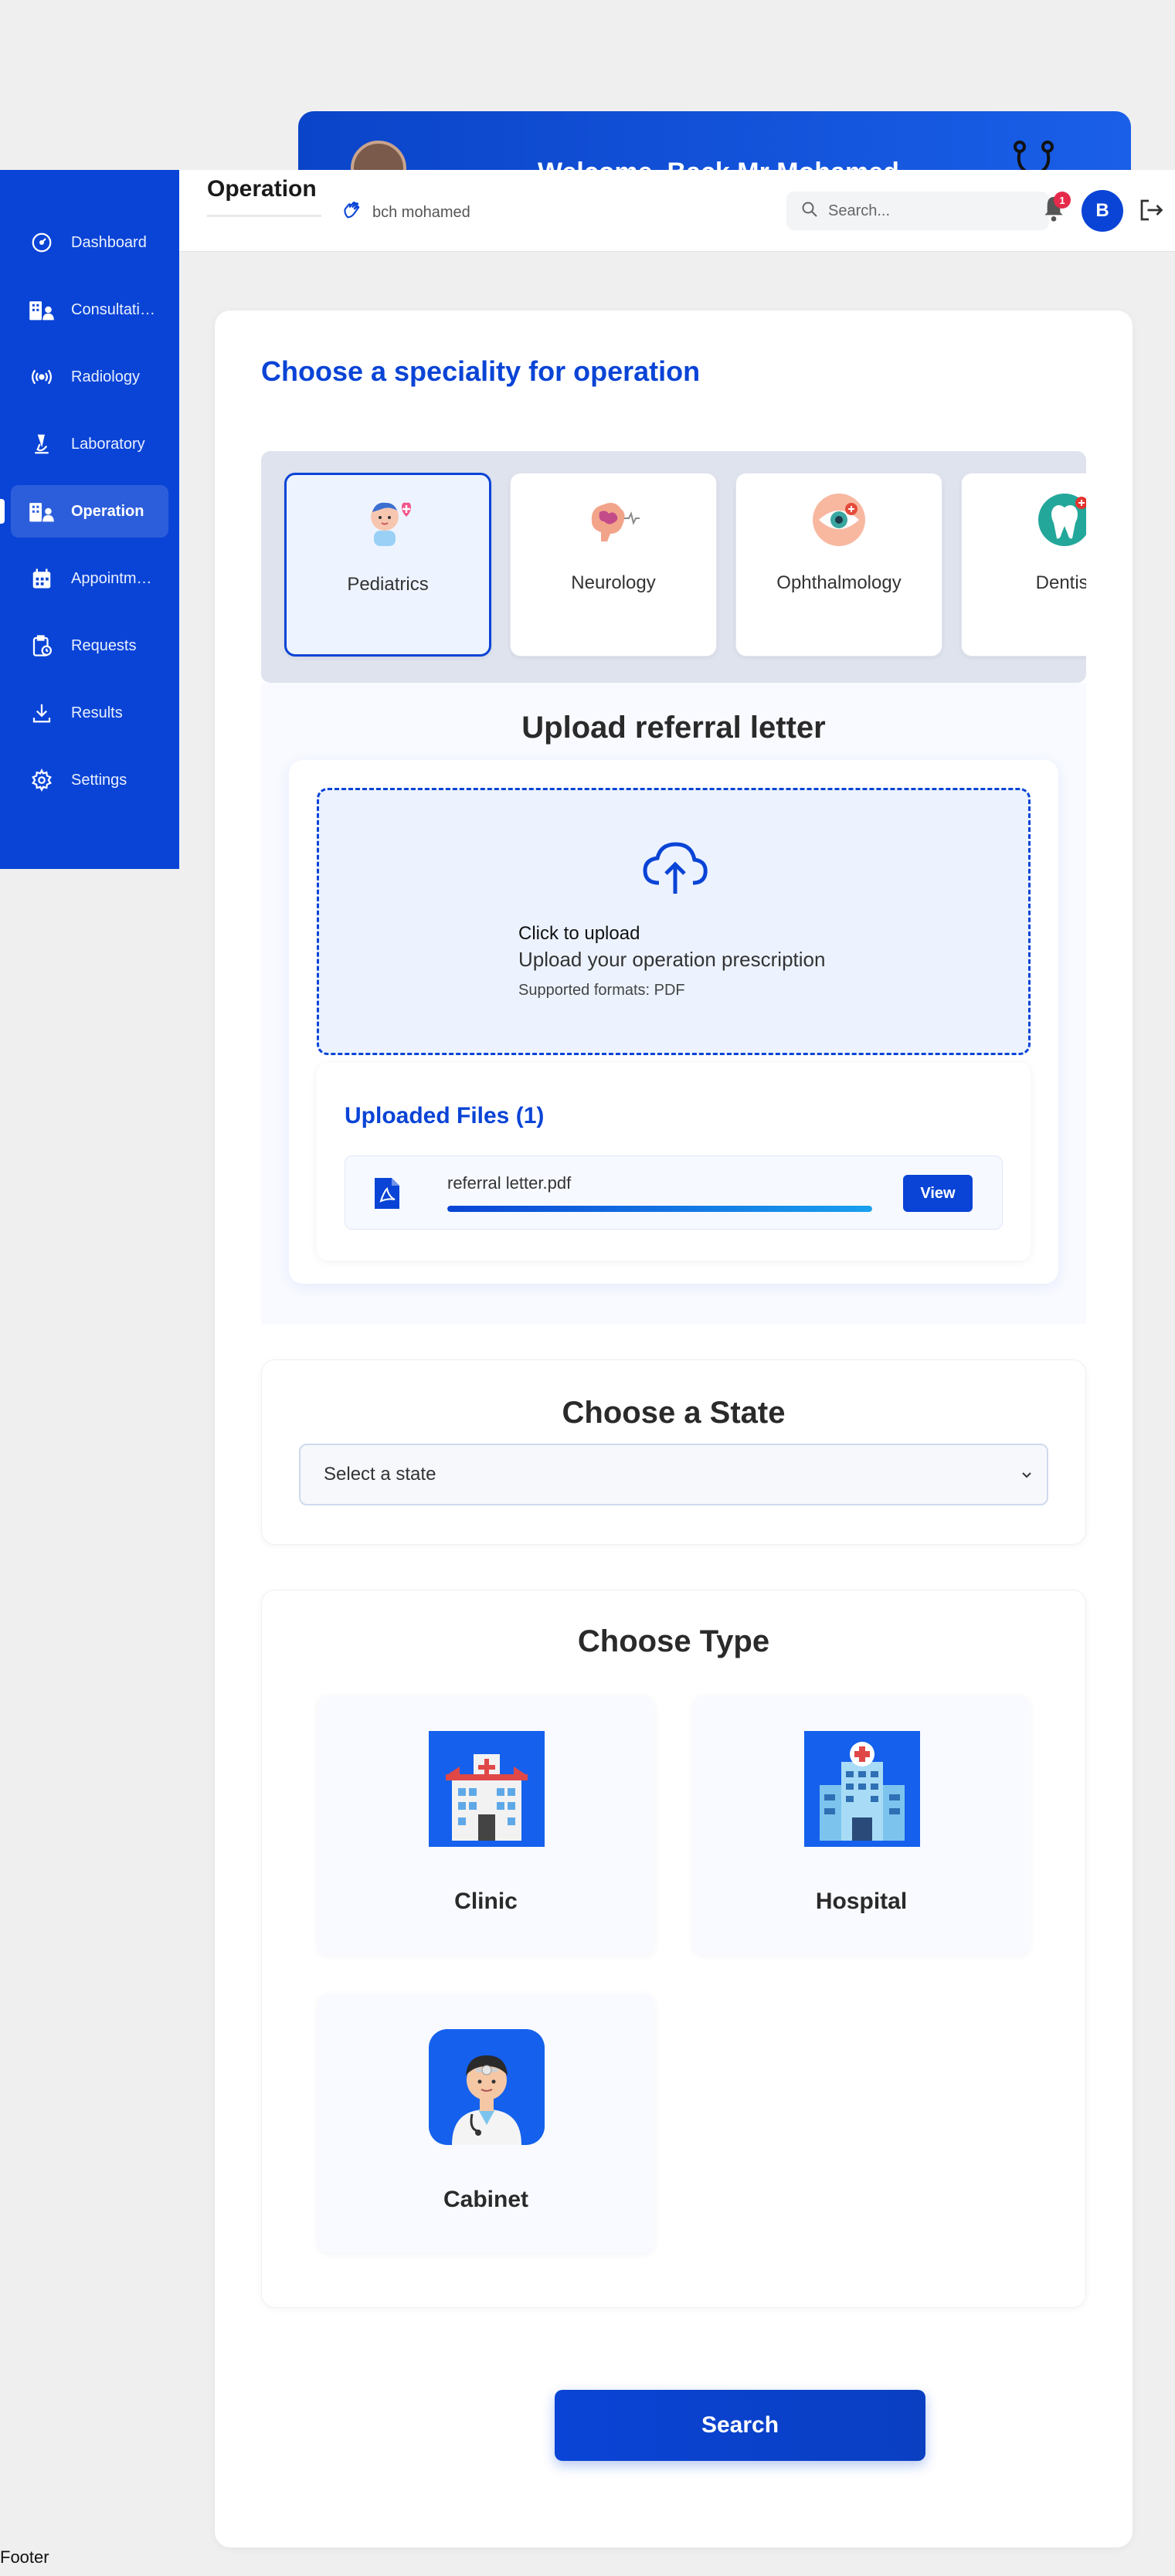  I want to click on eye-icon, so click(839, 520).